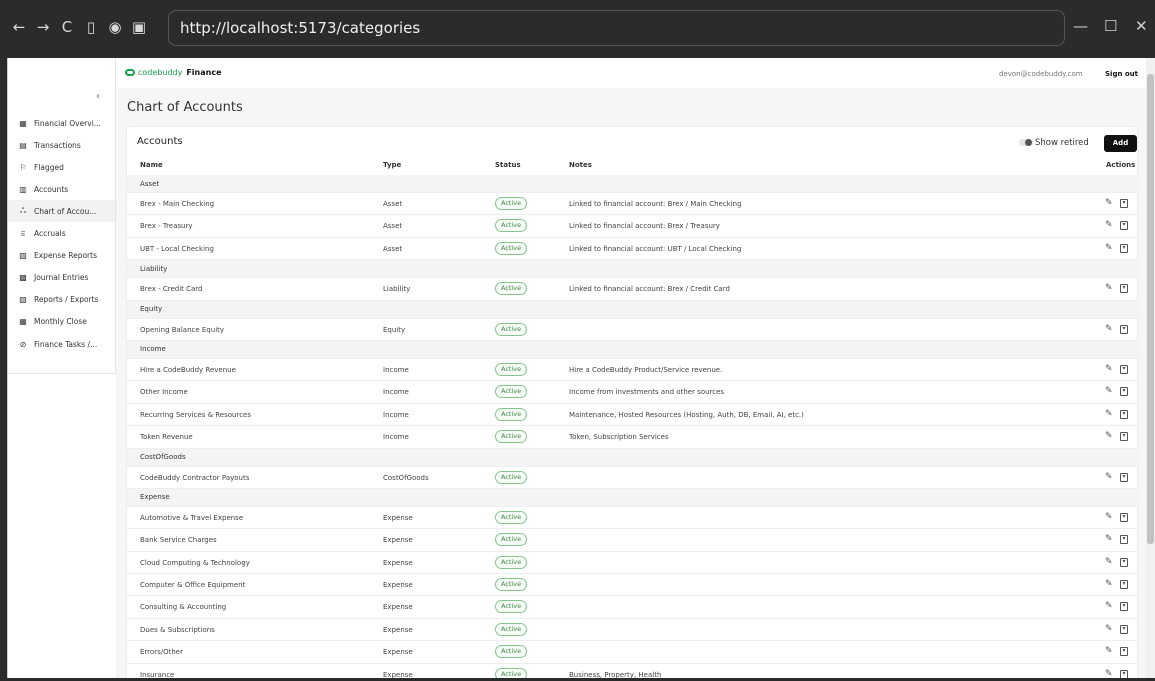 Image resolution: width=1155 pixels, height=681 pixels. I want to click on logo: codebuddy Finance, so click(173, 72).